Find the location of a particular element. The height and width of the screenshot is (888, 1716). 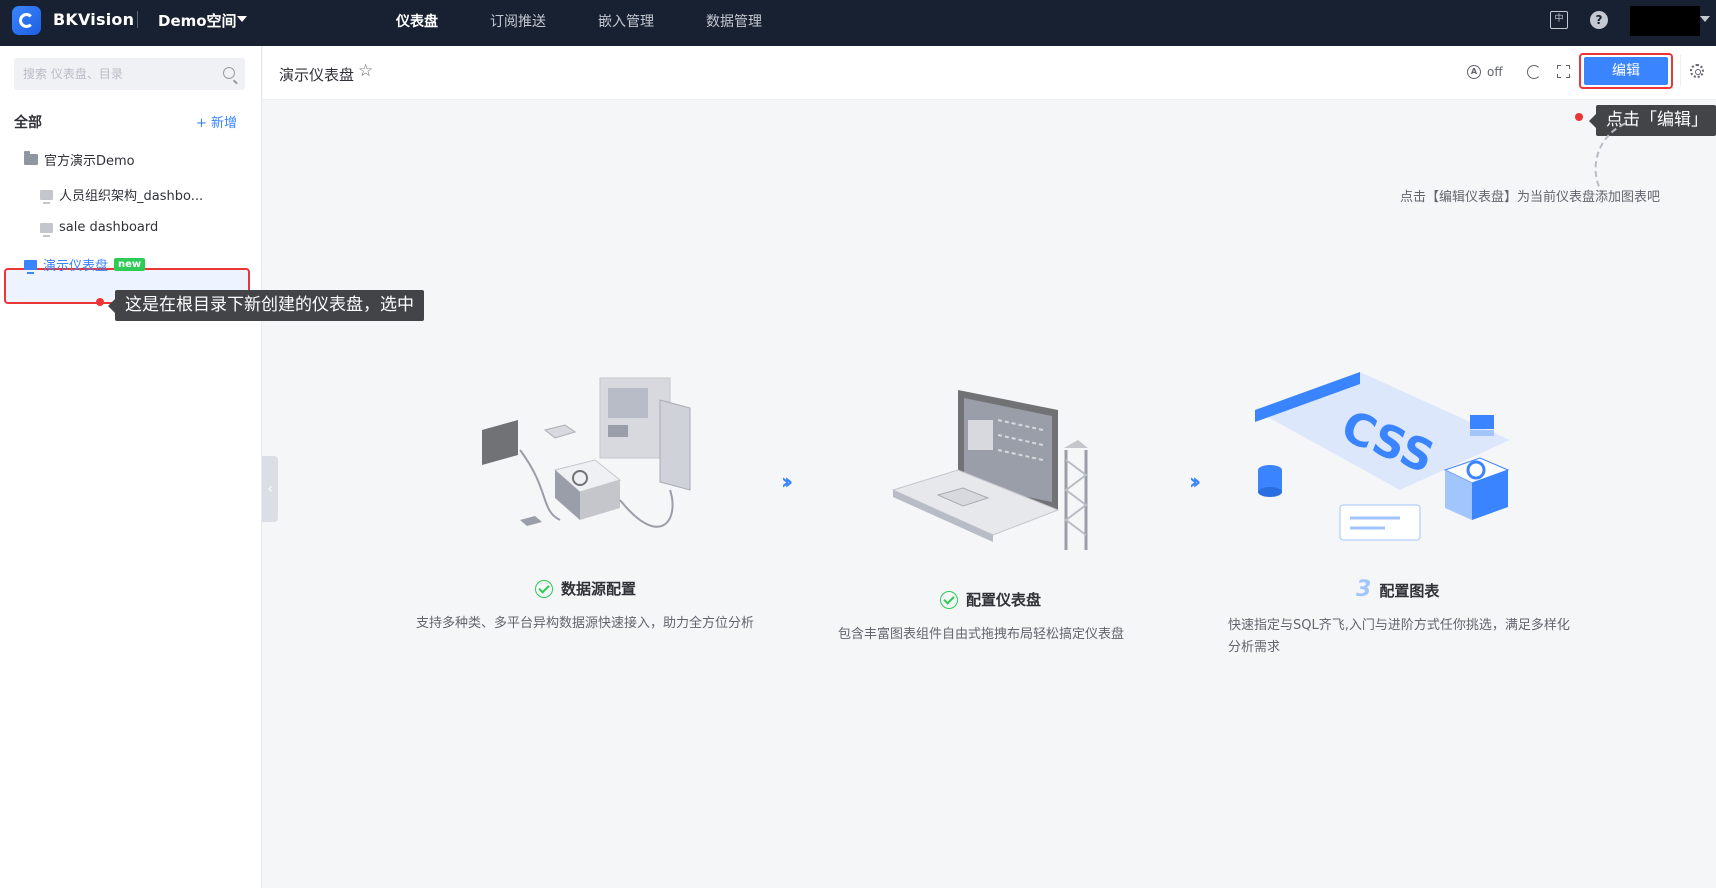

step-number-icon: 3 is located at coordinates (1364, 589).